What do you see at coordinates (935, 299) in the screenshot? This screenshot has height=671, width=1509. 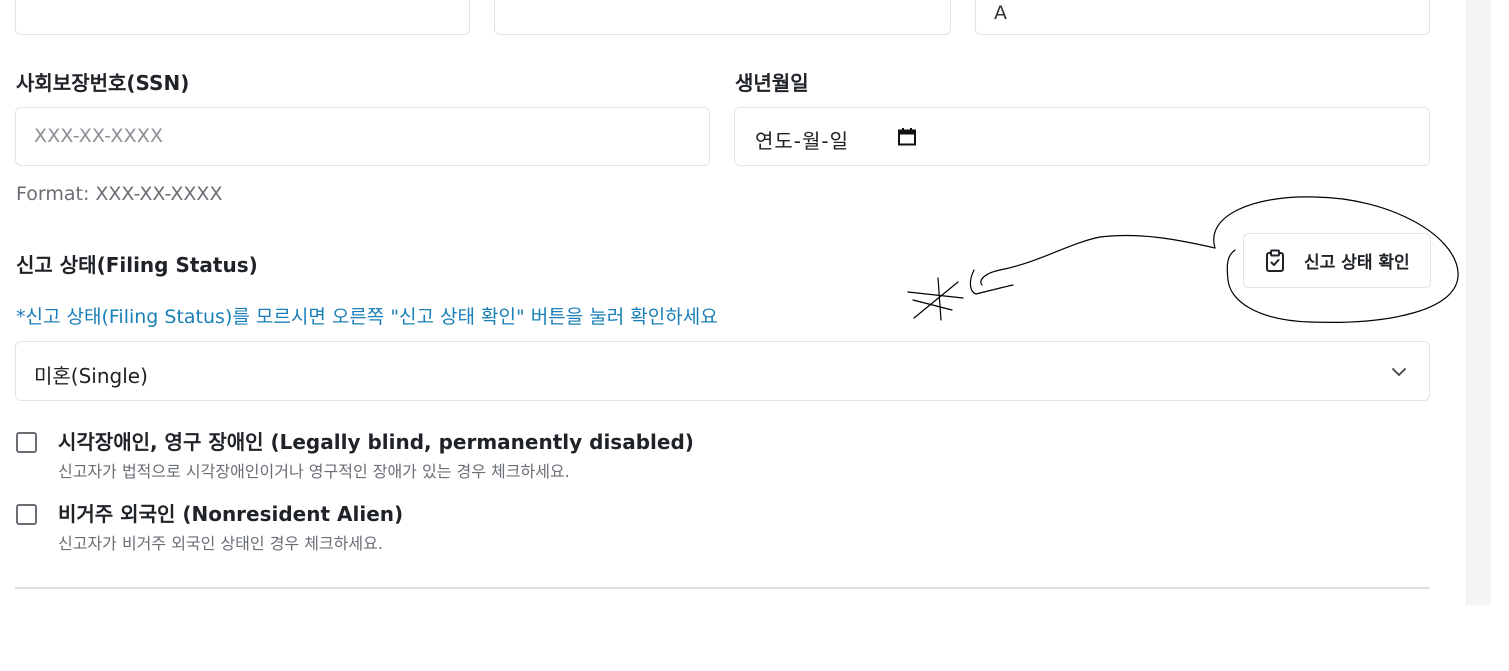 I see `annotation-star` at bounding box center [935, 299].